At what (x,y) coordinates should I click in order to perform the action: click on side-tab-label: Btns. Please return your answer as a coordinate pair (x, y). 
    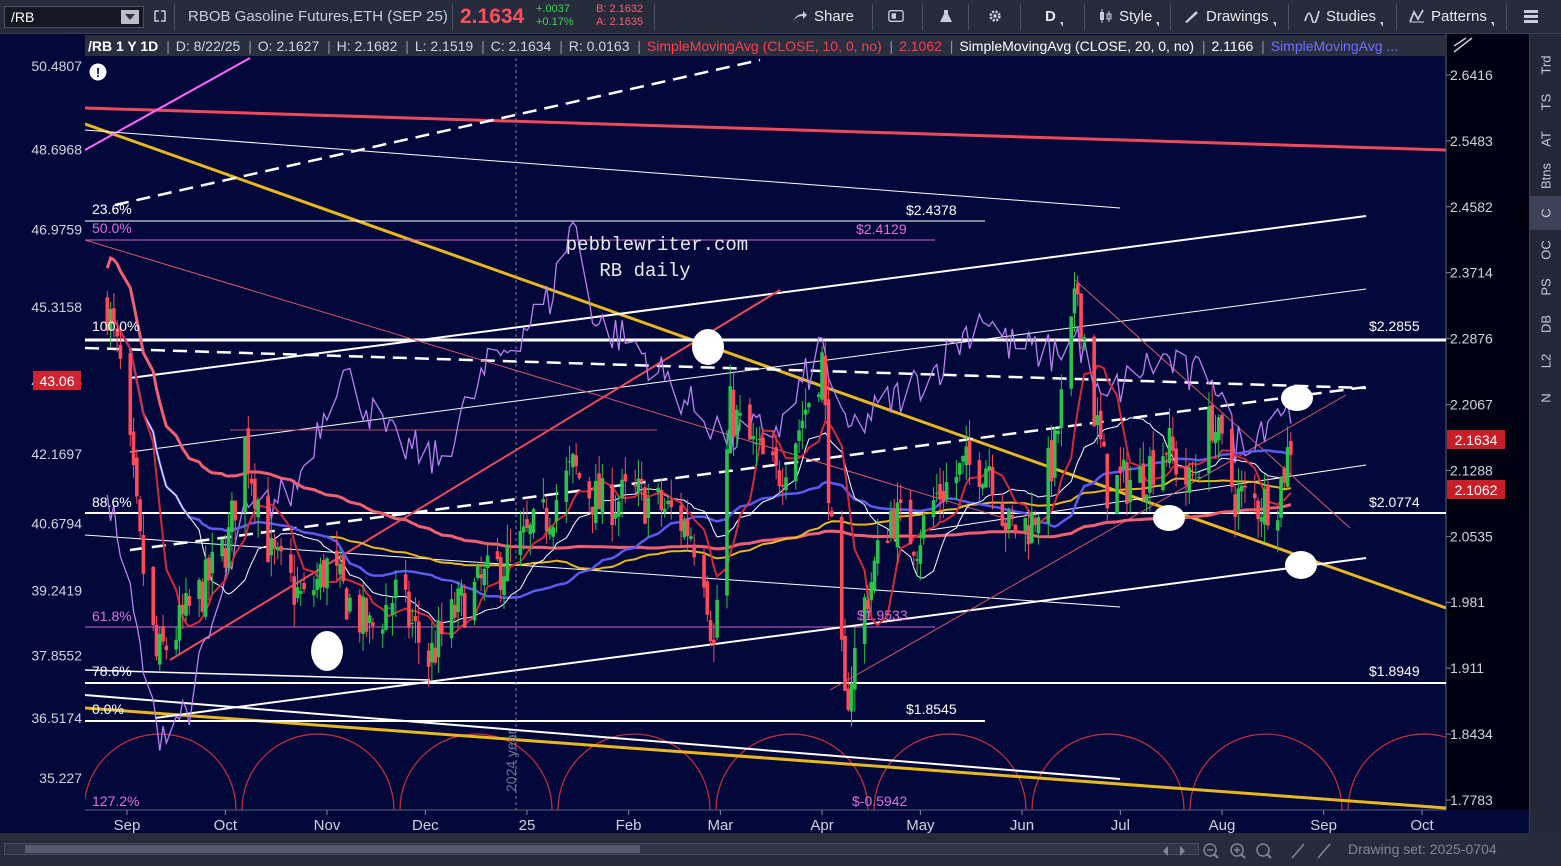
    Looking at the image, I should click on (1546, 176).